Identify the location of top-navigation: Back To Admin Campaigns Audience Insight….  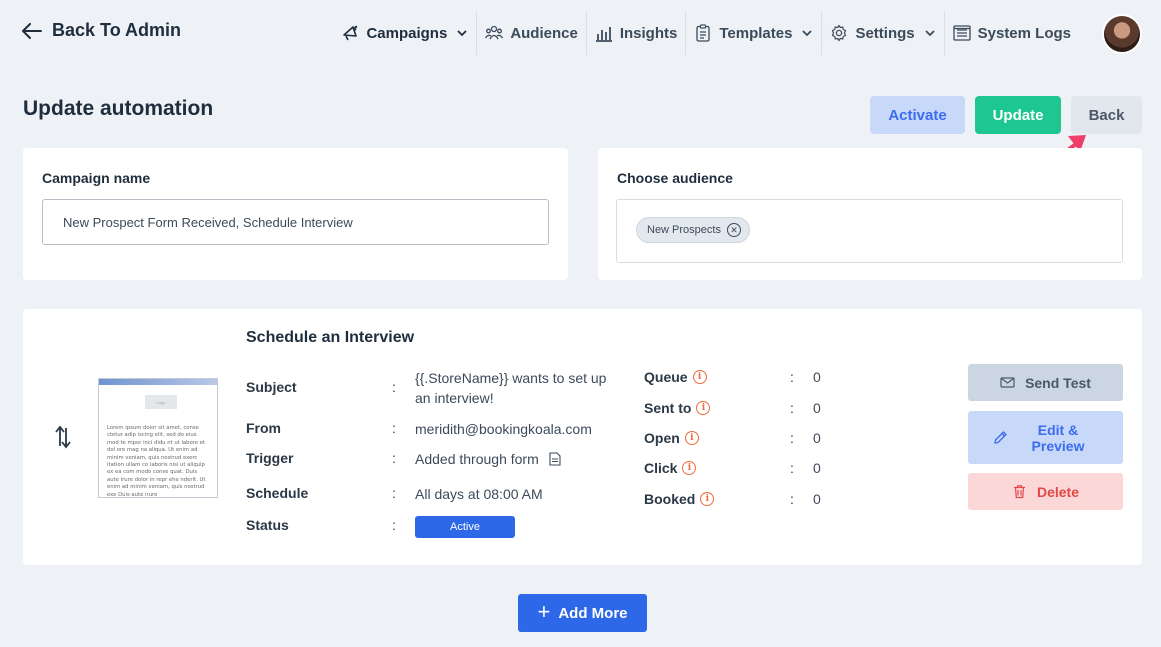
(580, 33).